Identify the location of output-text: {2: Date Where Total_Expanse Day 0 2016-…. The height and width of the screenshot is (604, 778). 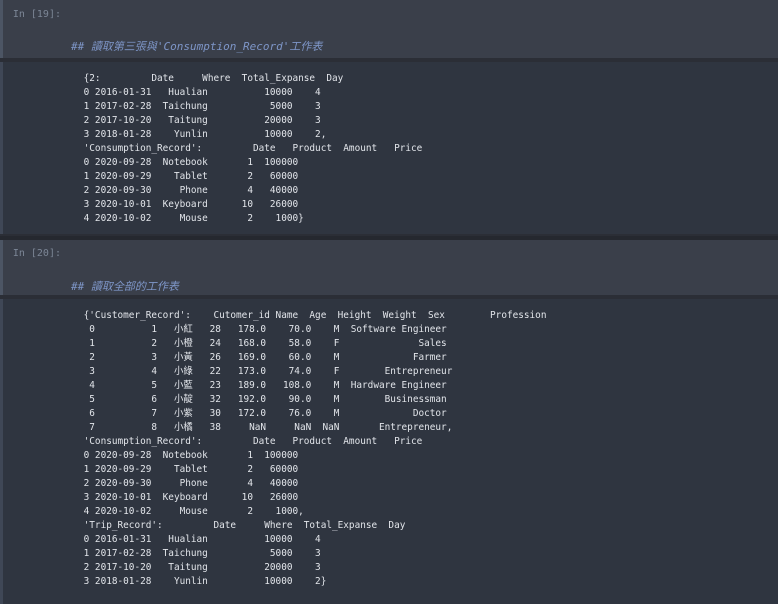
(253, 148).